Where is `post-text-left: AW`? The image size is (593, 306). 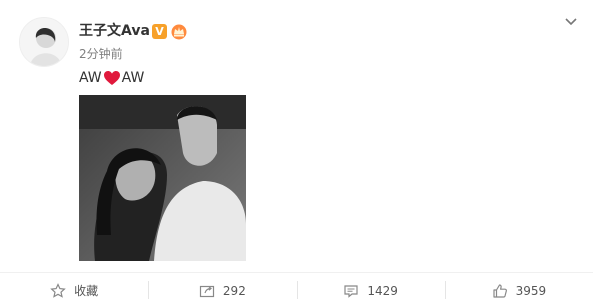 post-text-left: AW is located at coordinates (90, 78).